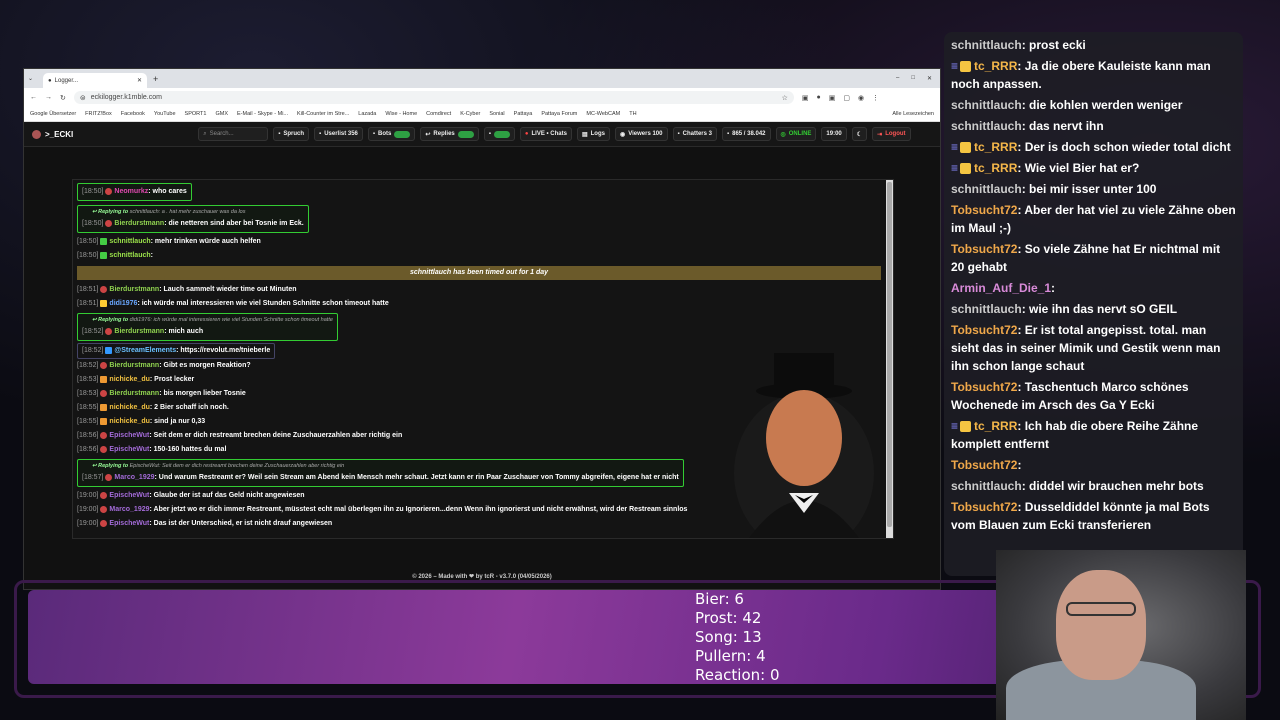  I want to click on moderator-icon: ≡, so click(955, 426).